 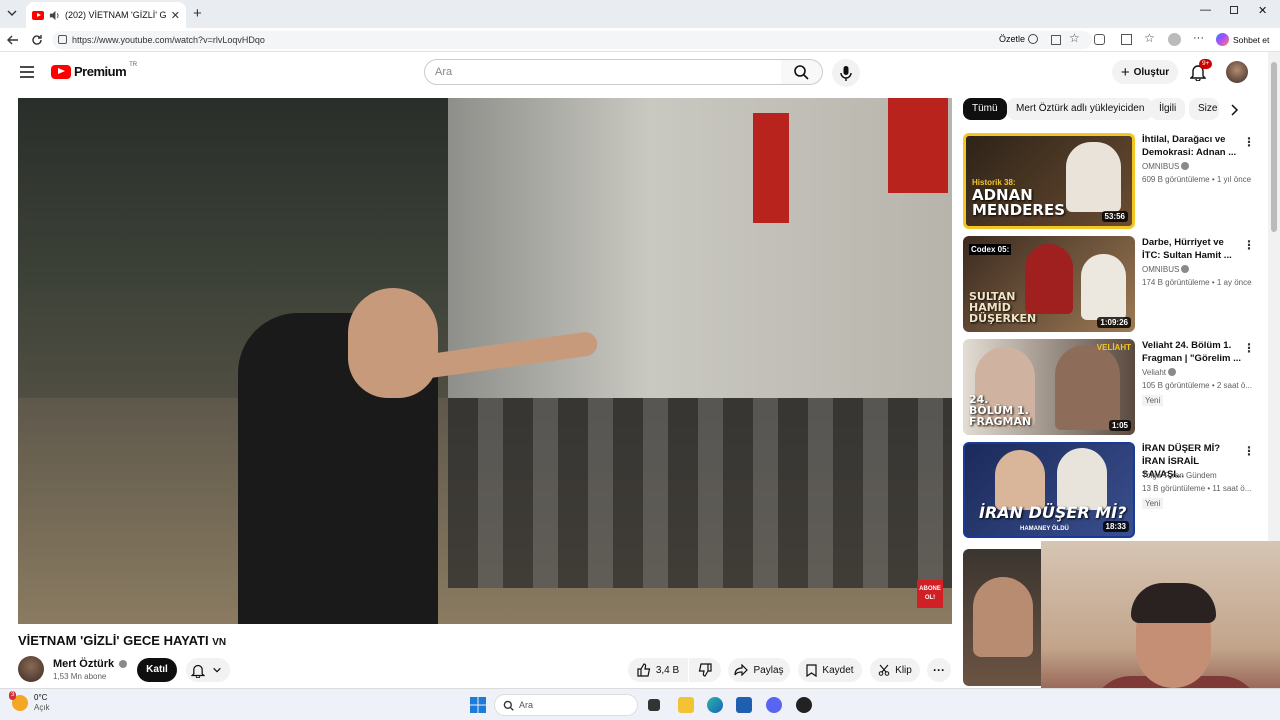 I want to click on split-screen-icon, so click(x=1126, y=39).